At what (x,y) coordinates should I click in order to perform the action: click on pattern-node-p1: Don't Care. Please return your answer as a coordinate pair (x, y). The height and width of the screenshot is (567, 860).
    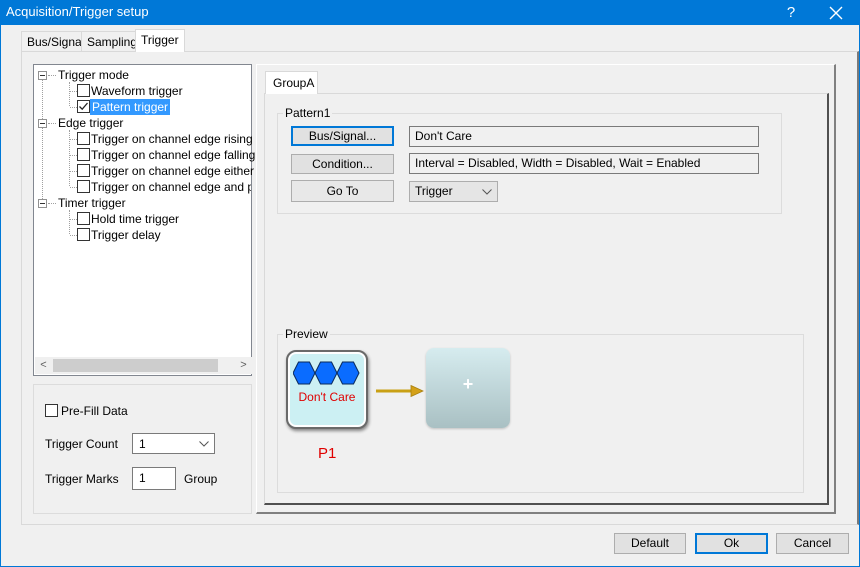
    Looking at the image, I should click on (327, 389).